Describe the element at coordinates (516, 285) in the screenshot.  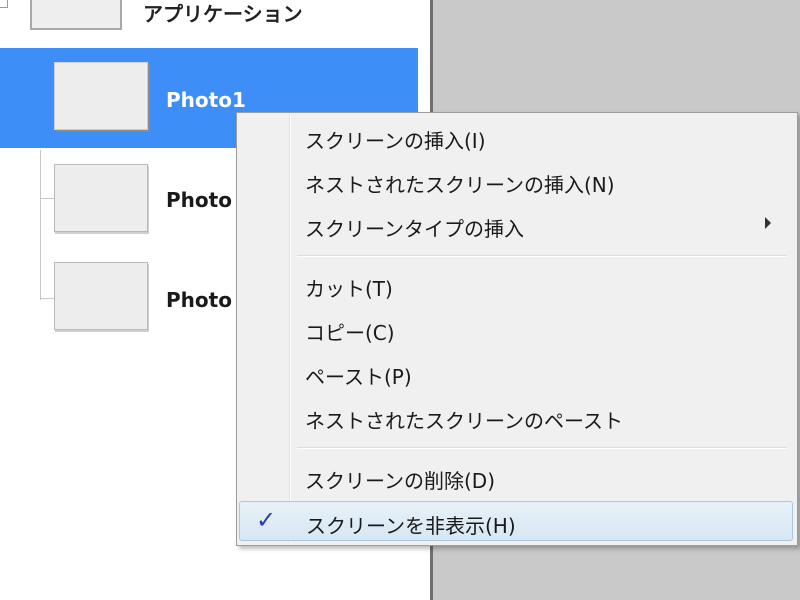
I see `menu-item-cut: カット(T)` at that location.